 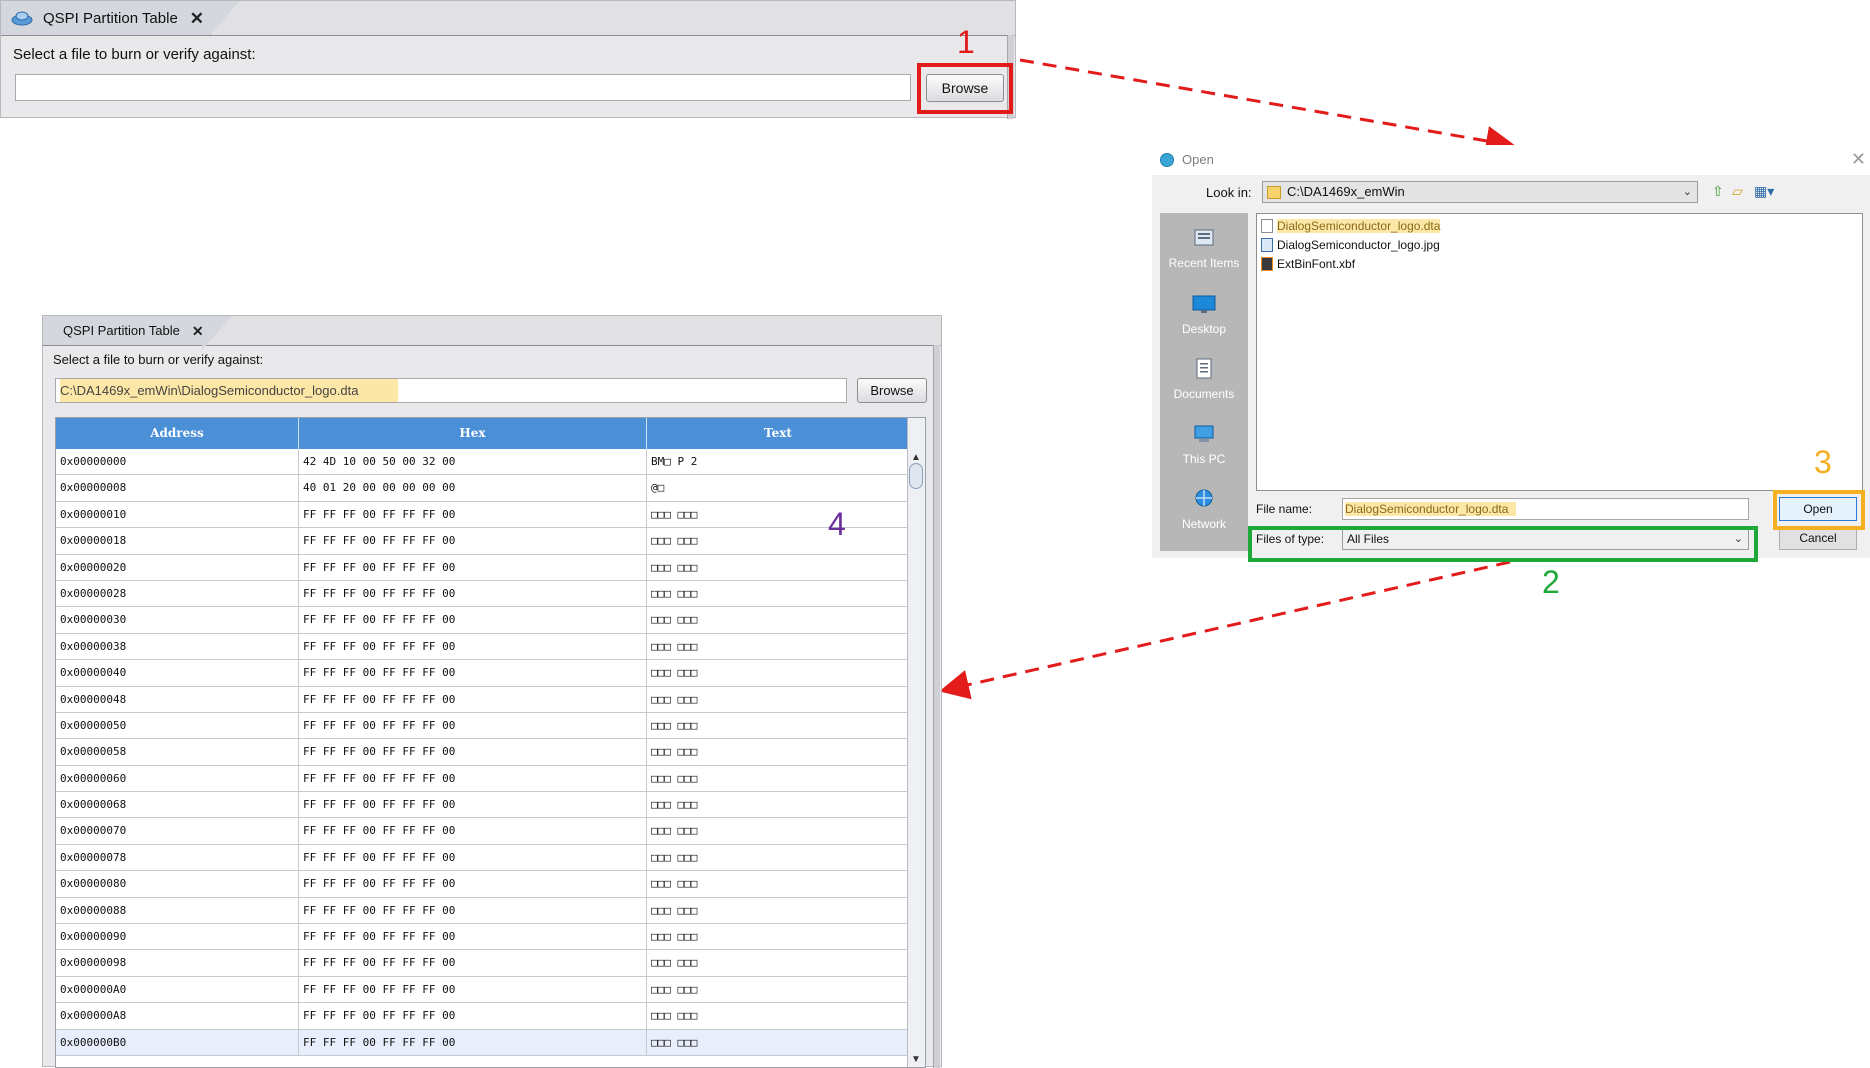 What do you see at coordinates (1551, 582) in the screenshot?
I see `annotation-label-2: 2` at bounding box center [1551, 582].